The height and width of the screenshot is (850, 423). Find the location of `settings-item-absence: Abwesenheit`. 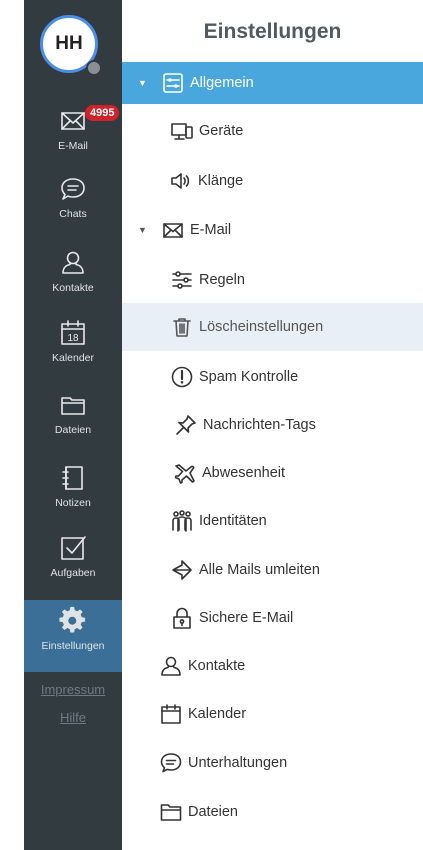

settings-item-absence: Abwesenheit is located at coordinates (272, 473).